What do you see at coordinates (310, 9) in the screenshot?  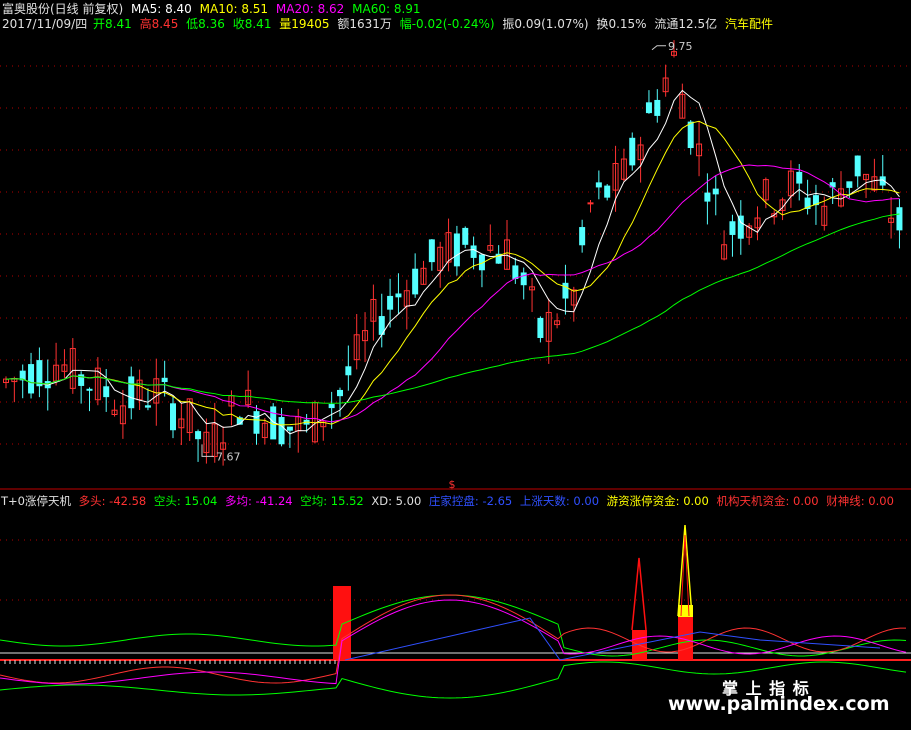 I see `ma20-label: MA20: 8.62` at bounding box center [310, 9].